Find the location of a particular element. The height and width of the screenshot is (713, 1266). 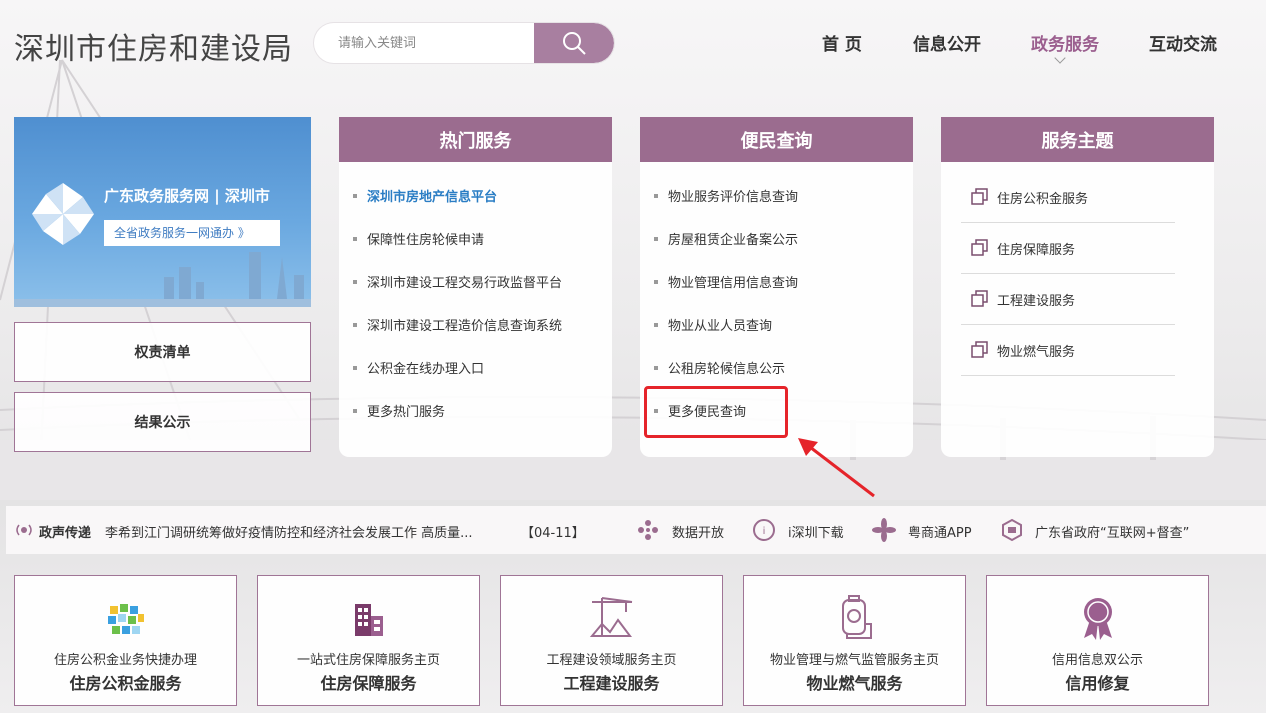

hot-item-more: 更多热门服务 is located at coordinates (399, 410).